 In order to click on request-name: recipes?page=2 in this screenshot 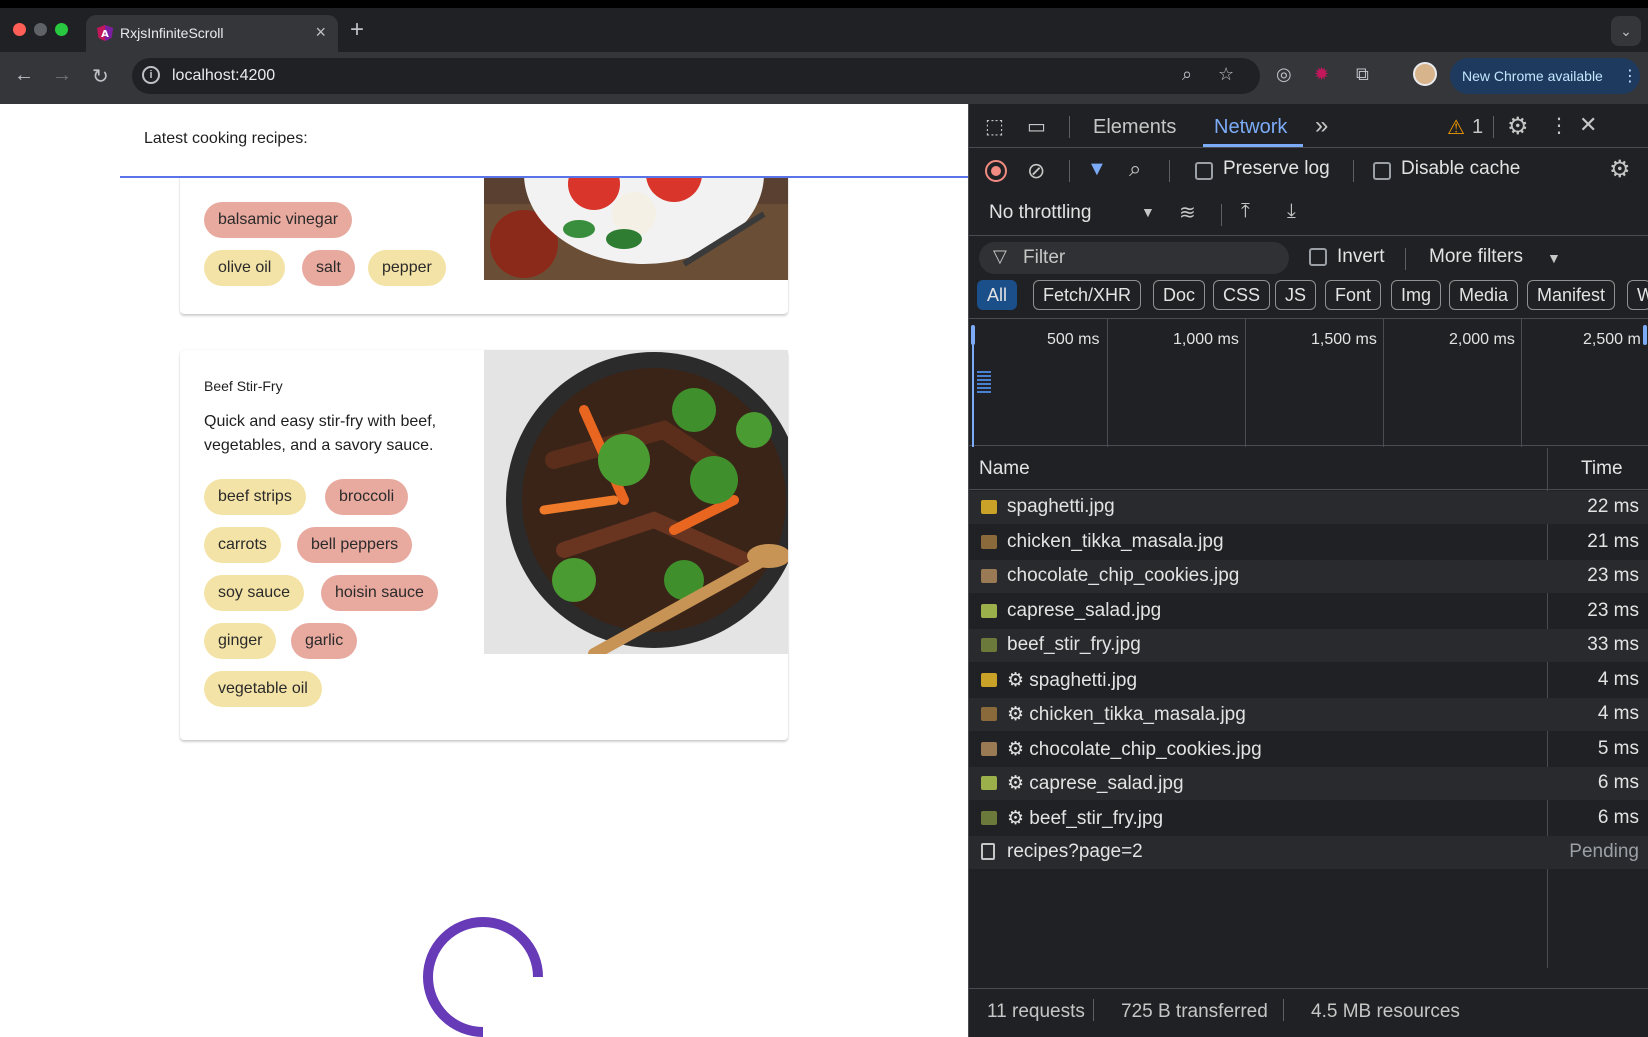, I will do `click(1075, 852)`.